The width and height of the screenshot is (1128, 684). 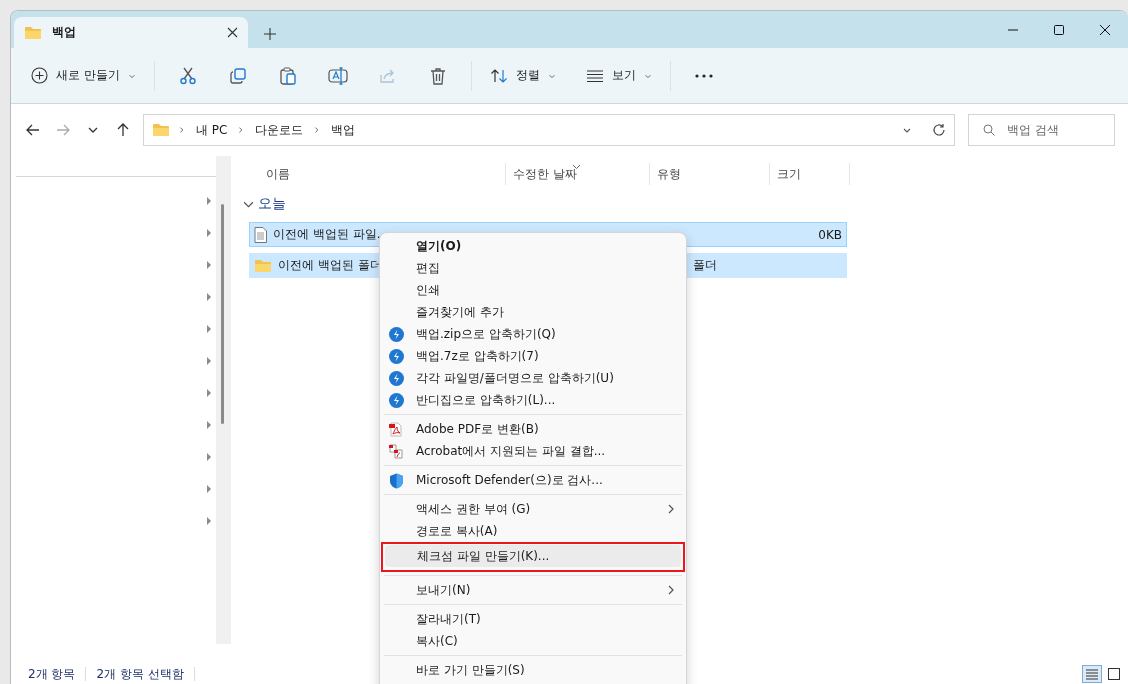 What do you see at coordinates (705, 265) in the screenshot?
I see `file-type: 폴더` at bounding box center [705, 265].